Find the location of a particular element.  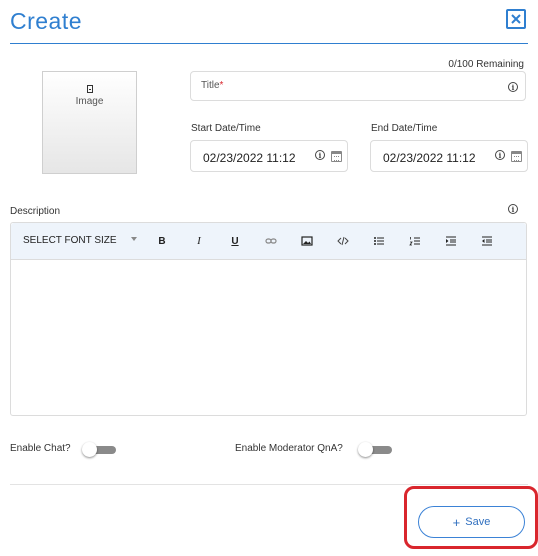

save-button: + Save is located at coordinates (471, 522).